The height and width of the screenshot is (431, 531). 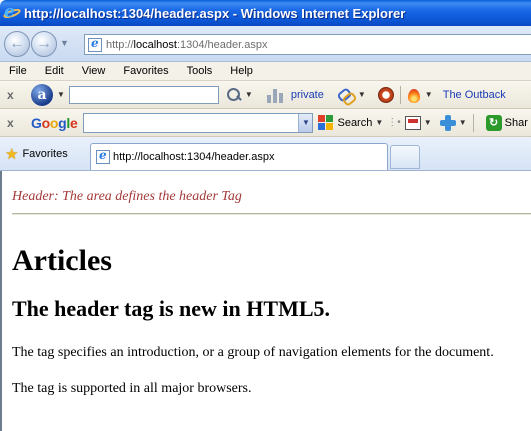 What do you see at coordinates (275, 95) in the screenshot?
I see `chart-bars-icon` at bounding box center [275, 95].